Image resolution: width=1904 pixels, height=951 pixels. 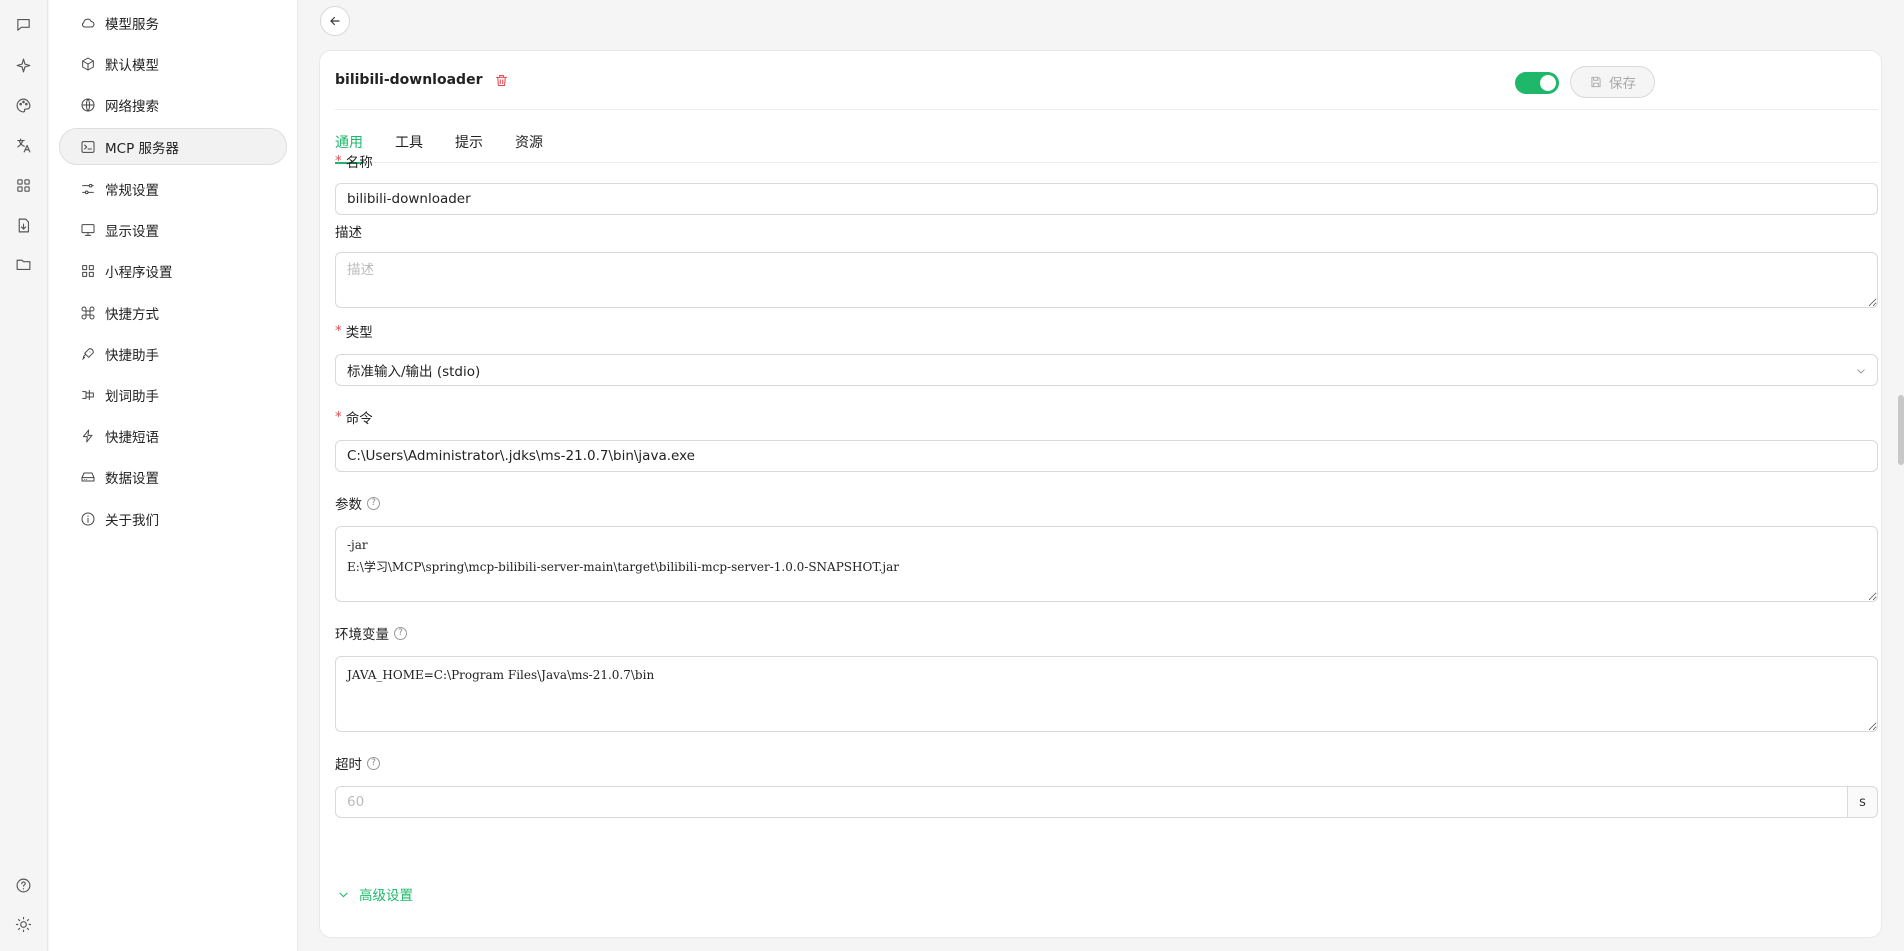 What do you see at coordinates (409, 80) in the screenshot?
I see `server-name-title: bilibili-downloader` at bounding box center [409, 80].